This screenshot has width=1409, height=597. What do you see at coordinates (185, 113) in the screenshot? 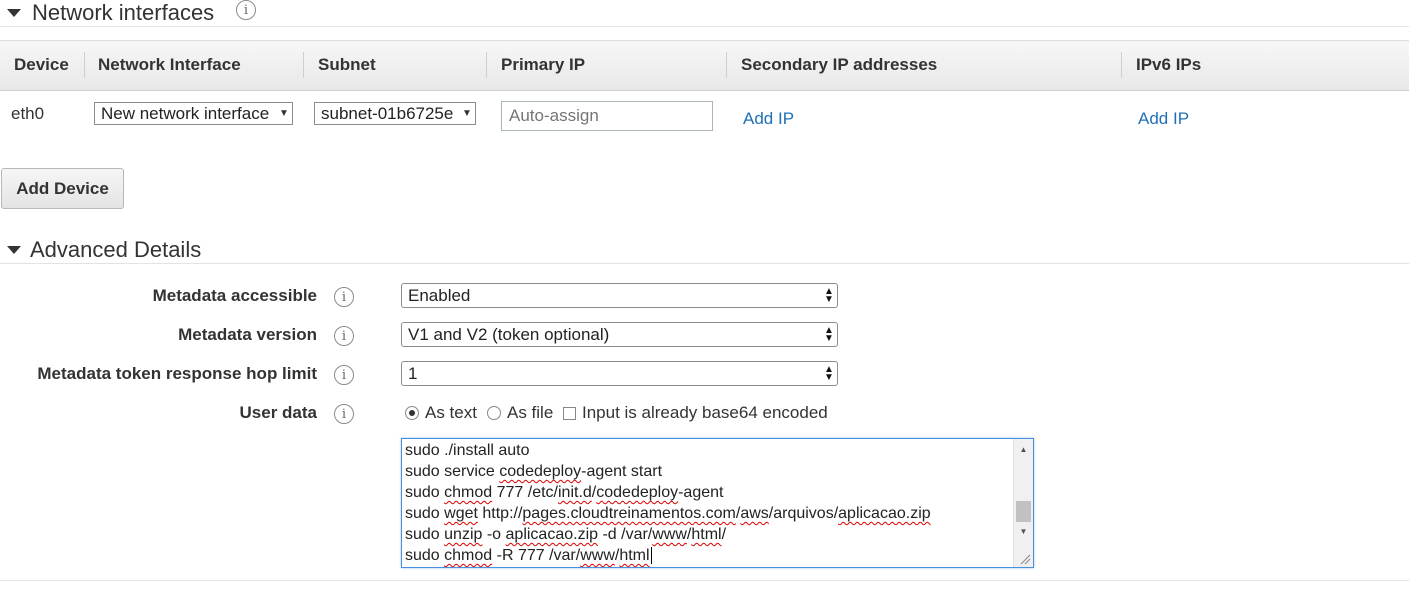
I see `network-interface-value: New network interface` at bounding box center [185, 113].